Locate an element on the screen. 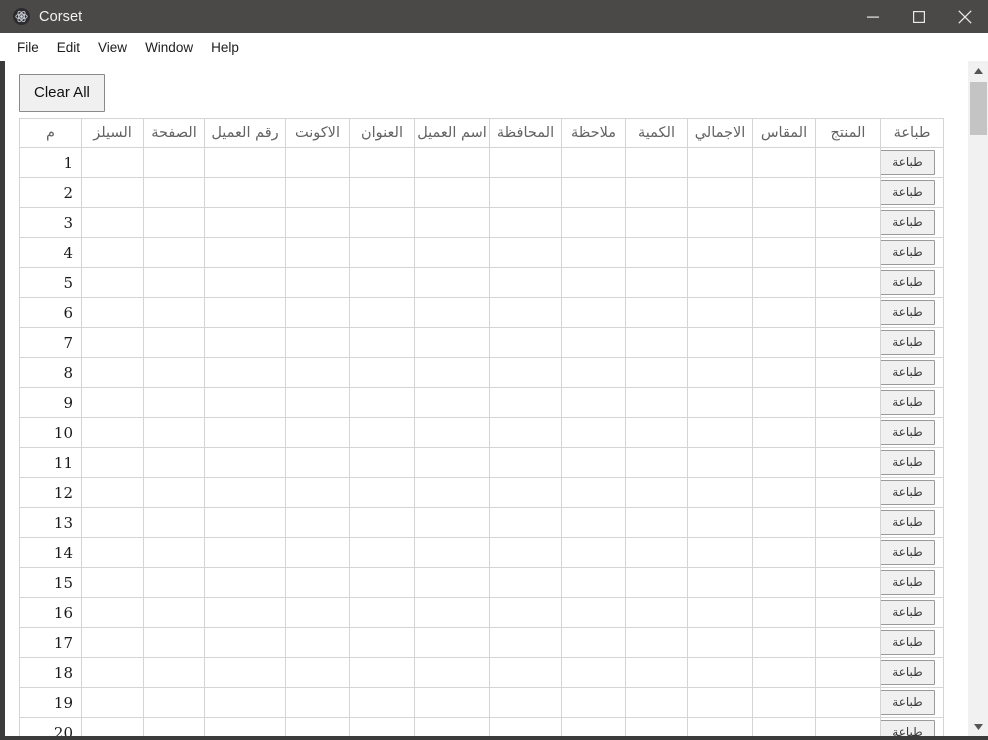 This screenshot has height=740, width=988. table-row: طباعة 4 is located at coordinates (481, 252).